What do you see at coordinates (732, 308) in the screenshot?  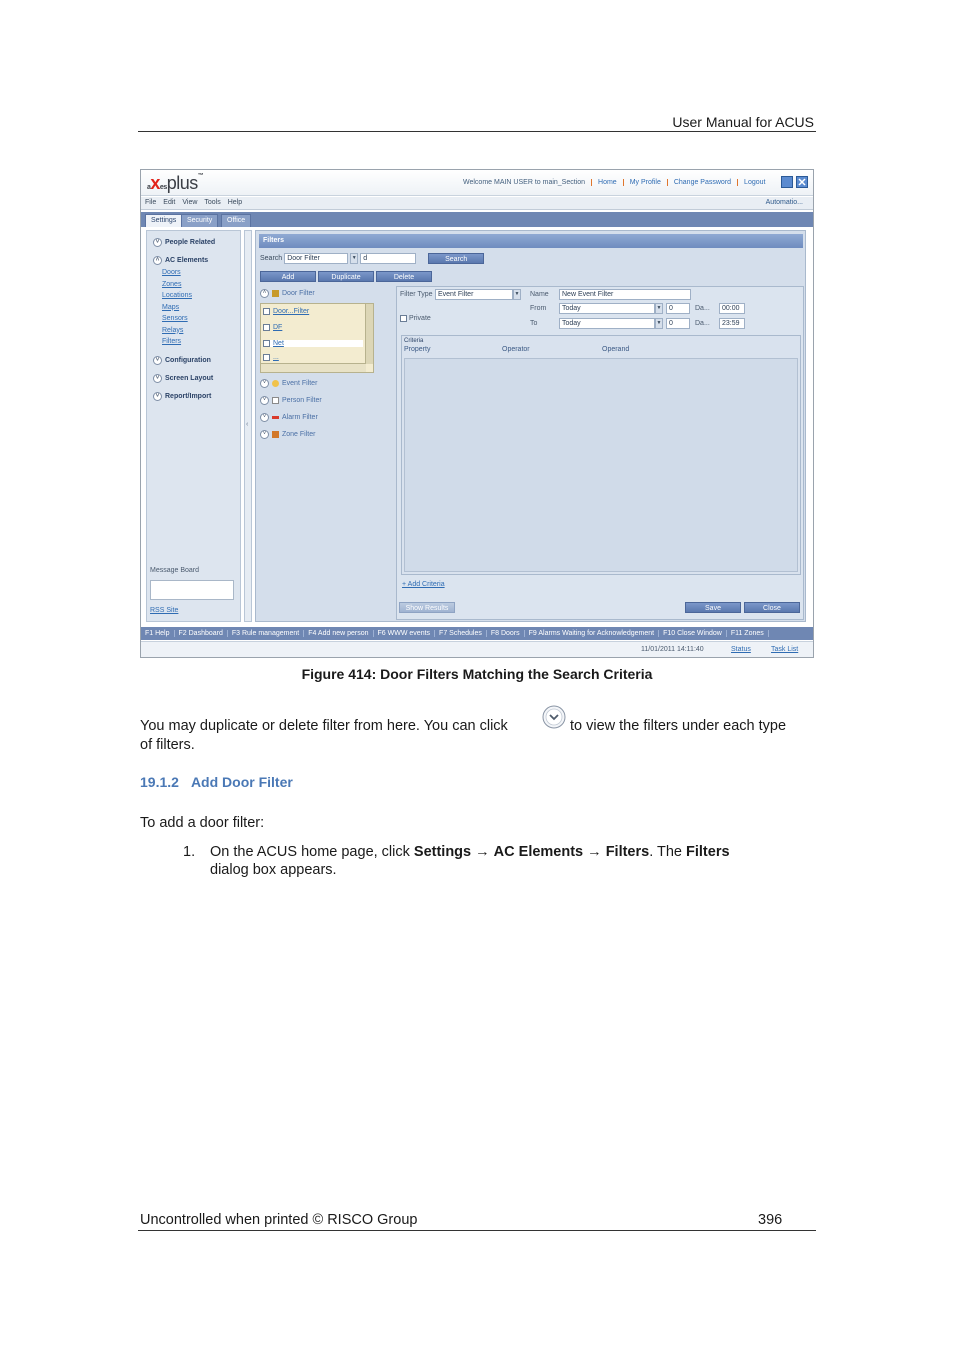 I see `from-time-input: 00:00` at bounding box center [732, 308].